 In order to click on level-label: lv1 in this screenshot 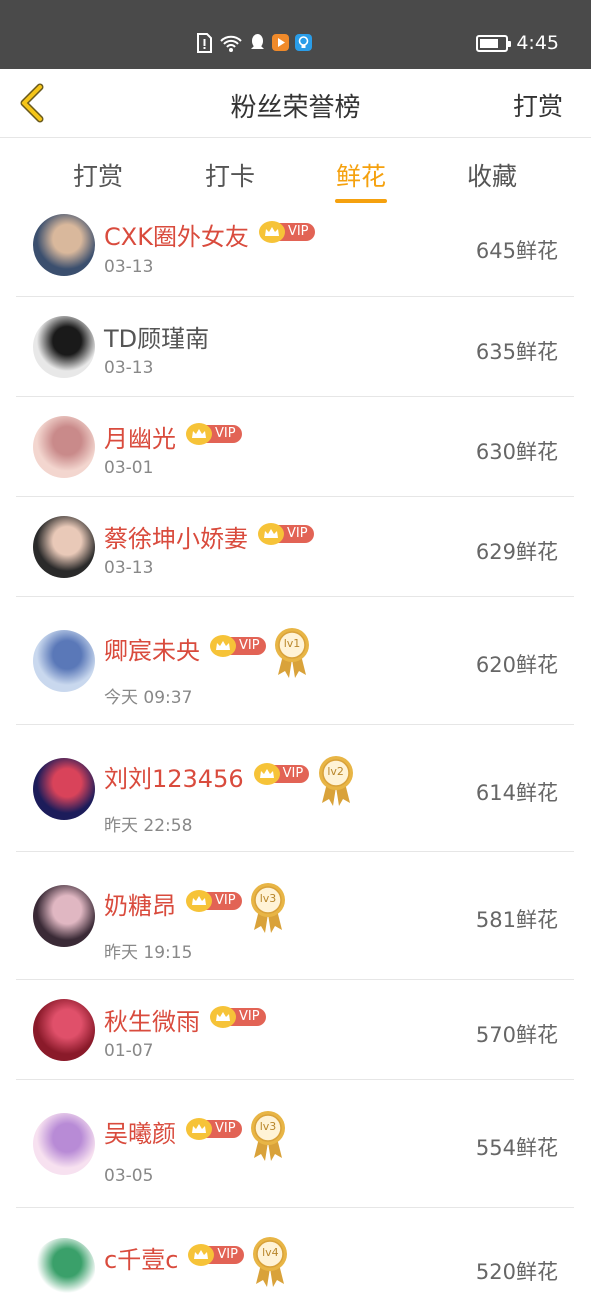, I will do `click(292, 643)`.